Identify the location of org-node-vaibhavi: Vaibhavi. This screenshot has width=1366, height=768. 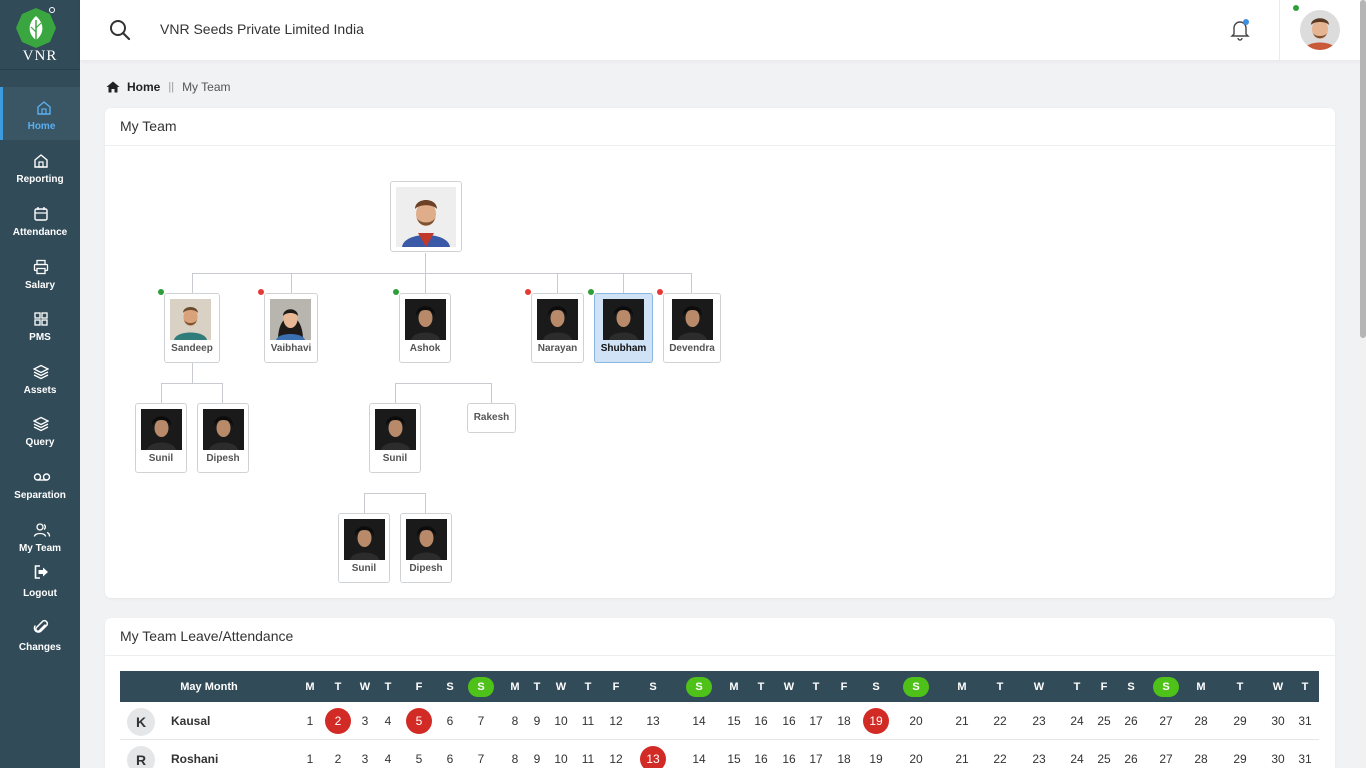
(291, 328).